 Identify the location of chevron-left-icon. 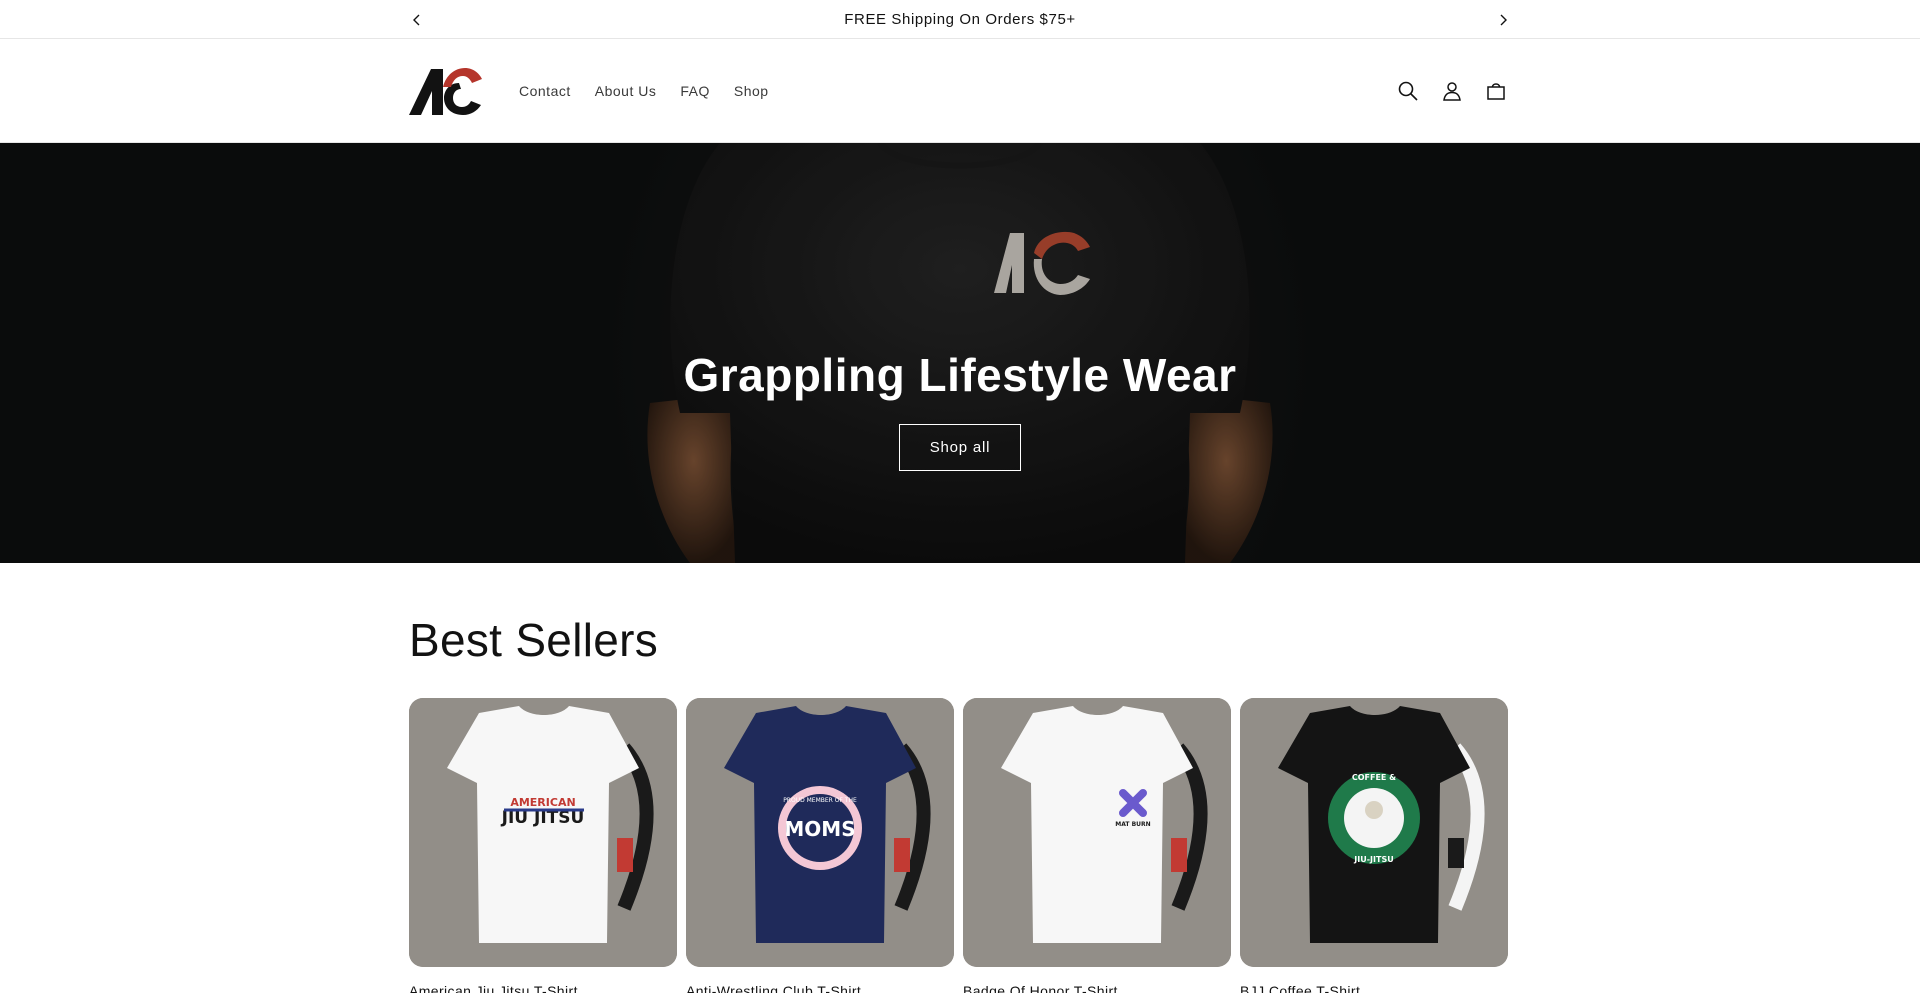
(416, 19).